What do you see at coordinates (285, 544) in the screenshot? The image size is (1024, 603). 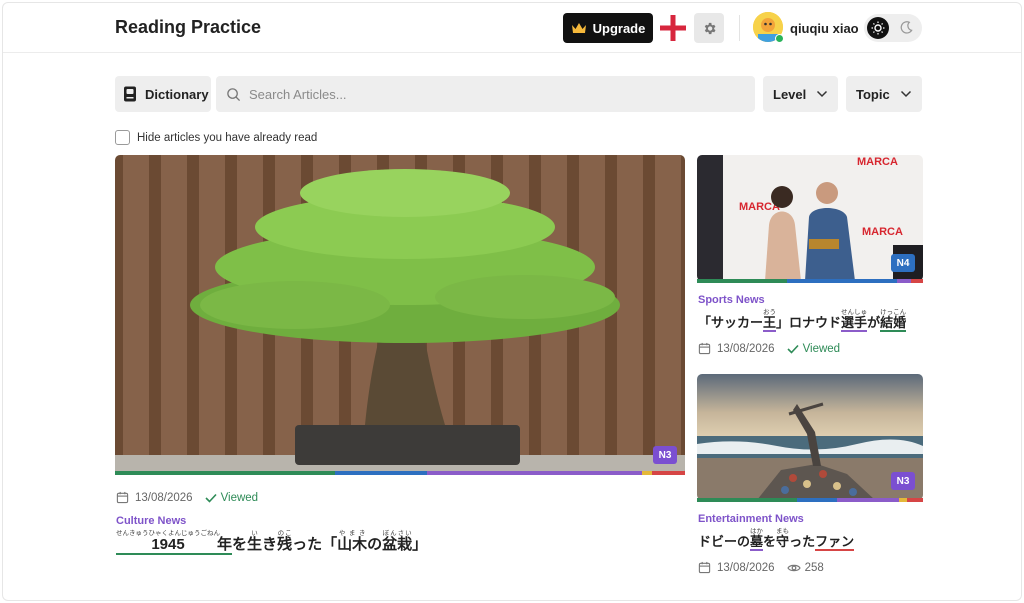 I see `title-part: 残` at bounding box center [285, 544].